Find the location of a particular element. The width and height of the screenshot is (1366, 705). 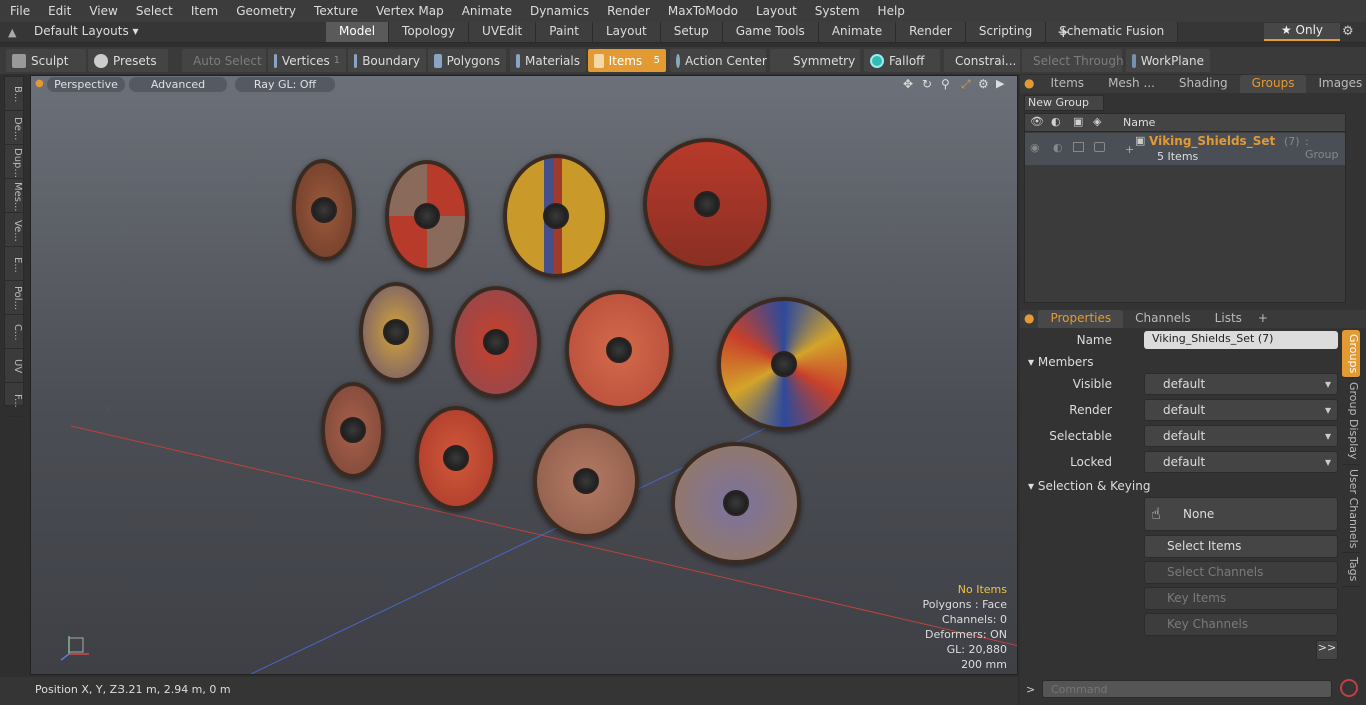

polygons-button: Polygons is located at coordinates (467, 60).